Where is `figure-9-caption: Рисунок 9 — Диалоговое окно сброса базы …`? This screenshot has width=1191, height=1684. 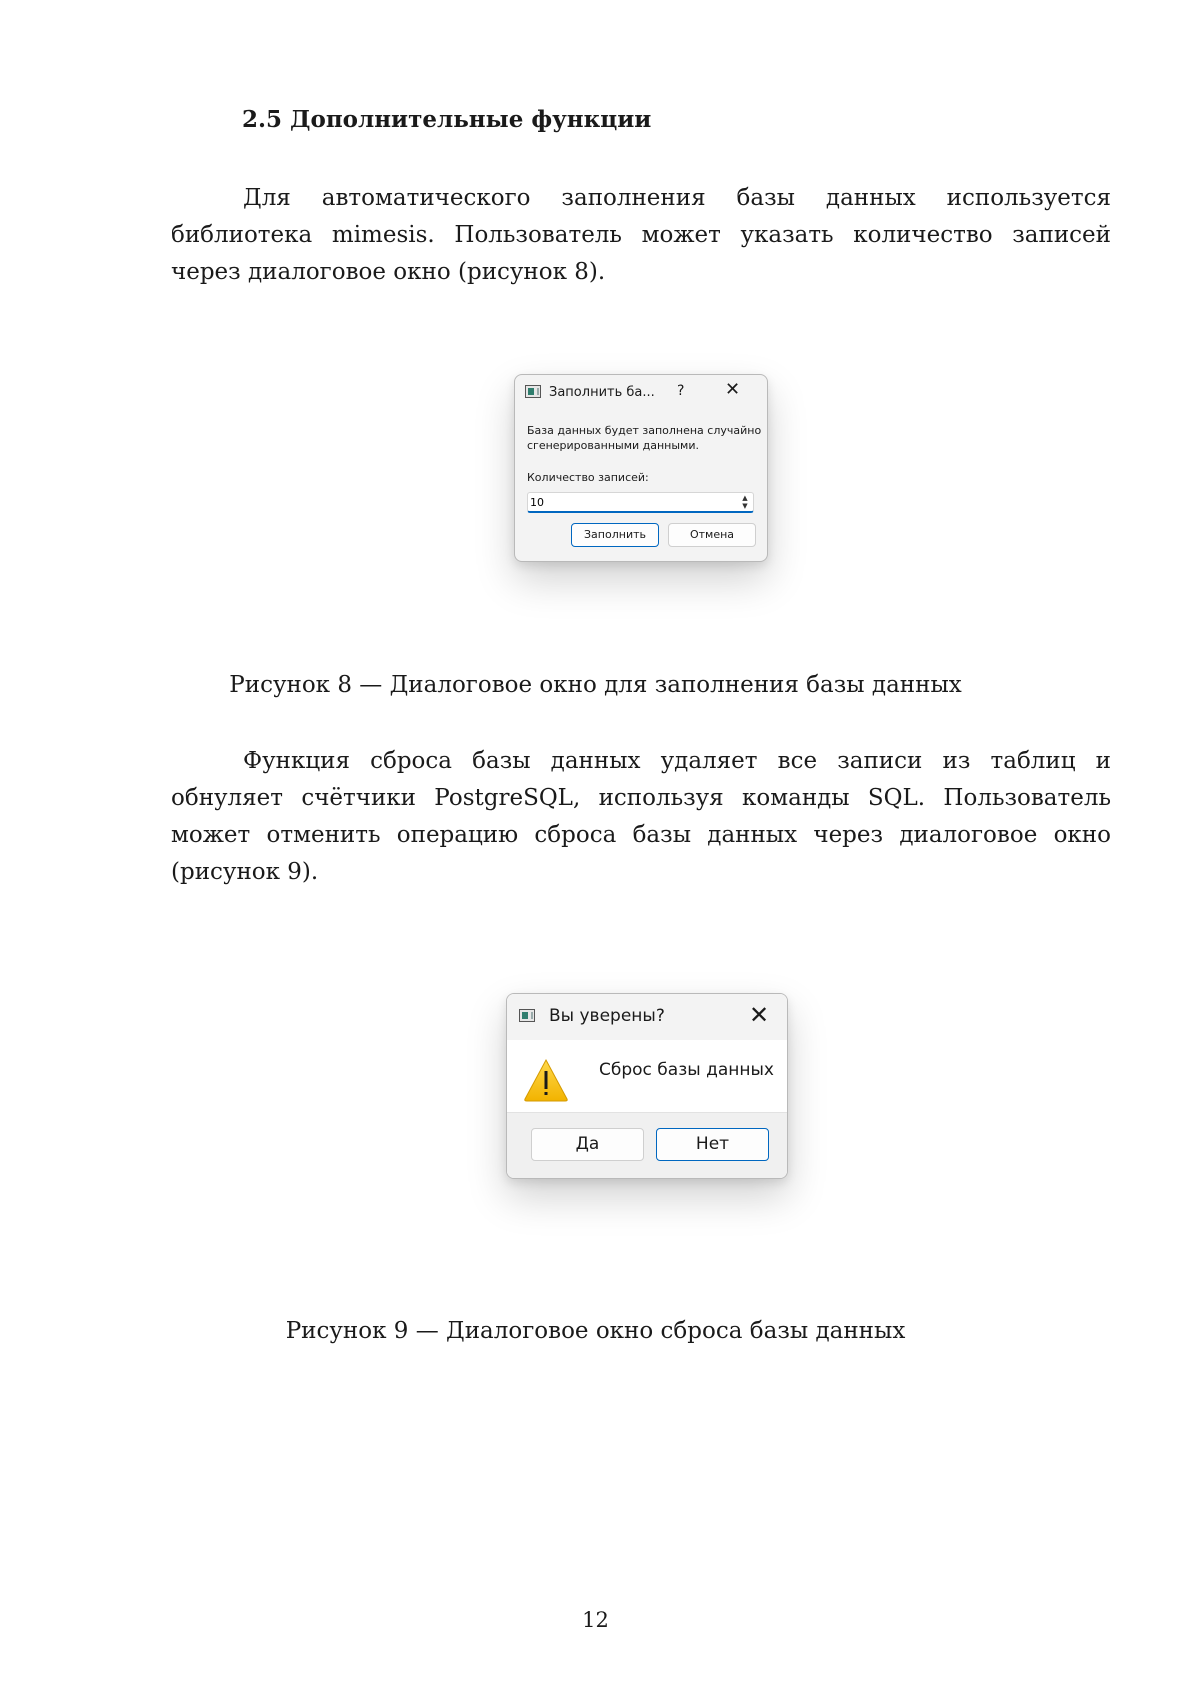
figure-9-caption: Рисунок 9 — Диалоговое окно сброса базы … is located at coordinates (595, 1331).